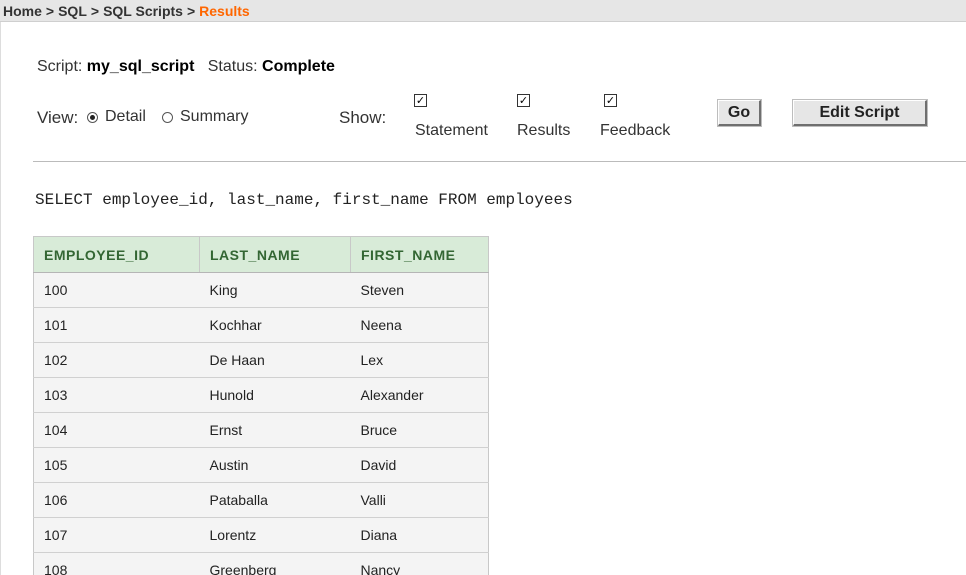  I want to click on cell-employee-id: 100, so click(116, 290).